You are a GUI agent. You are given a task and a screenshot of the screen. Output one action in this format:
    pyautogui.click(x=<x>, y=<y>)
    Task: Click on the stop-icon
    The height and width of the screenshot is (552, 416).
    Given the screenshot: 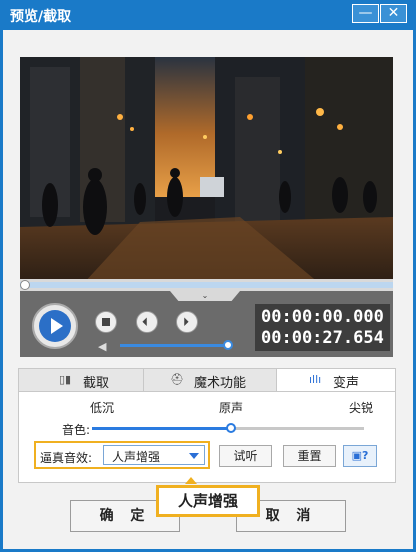 What is the action you would take?
    pyautogui.click(x=106, y=322)
    